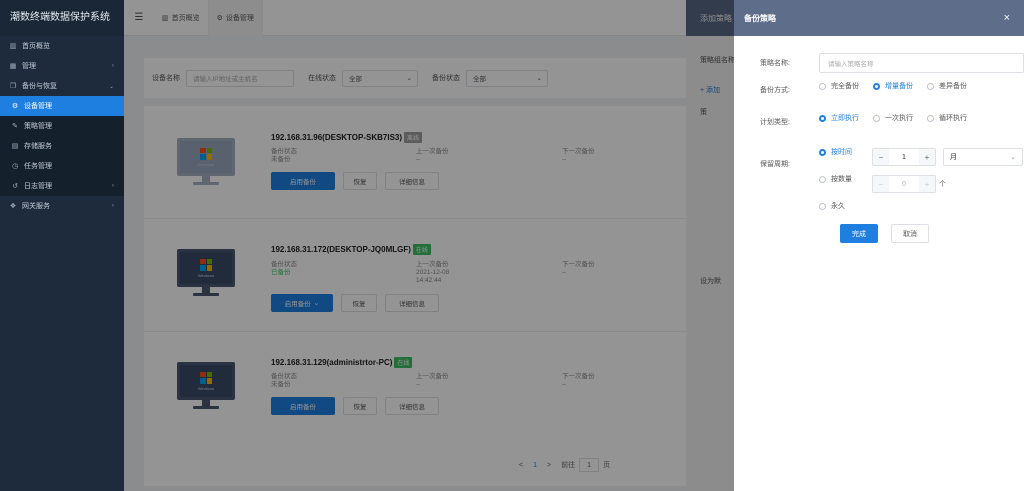  Describe the element at coordinates (953, 118) in the screenshot. I see `radio-label: 循环执行` at that location.